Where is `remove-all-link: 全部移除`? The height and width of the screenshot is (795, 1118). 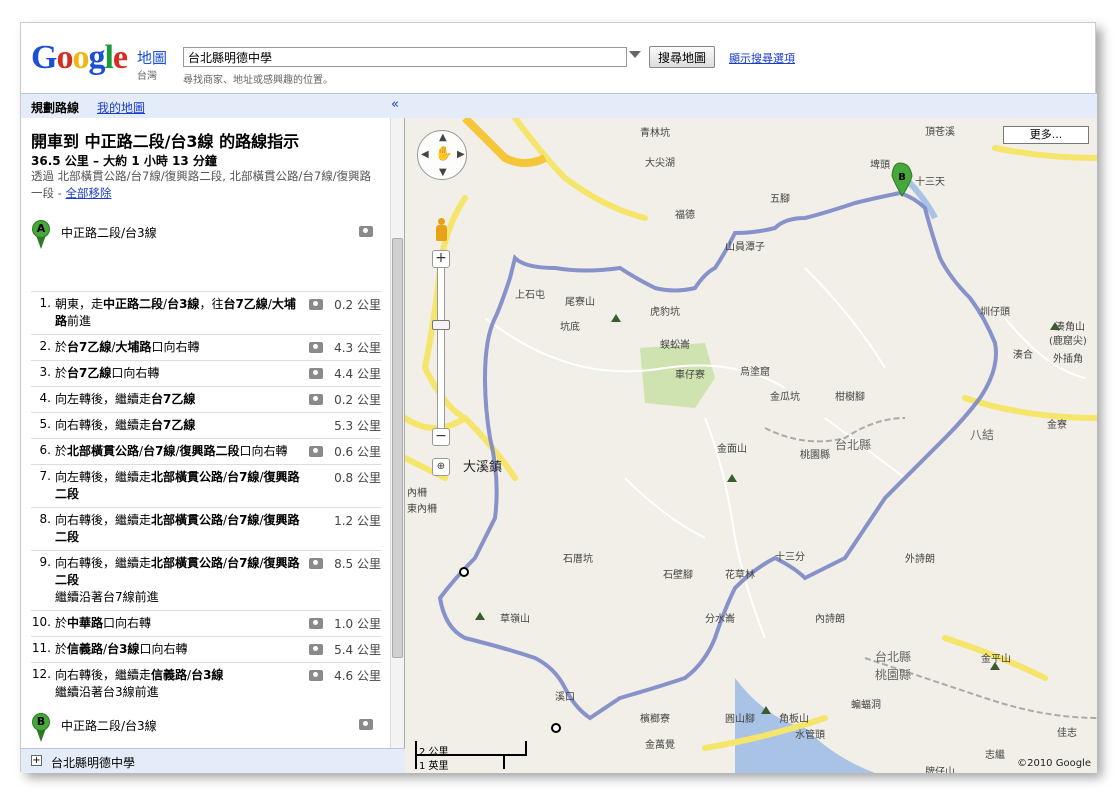 remove-all-link: 全部移除 is located at coordinates (88, 193).